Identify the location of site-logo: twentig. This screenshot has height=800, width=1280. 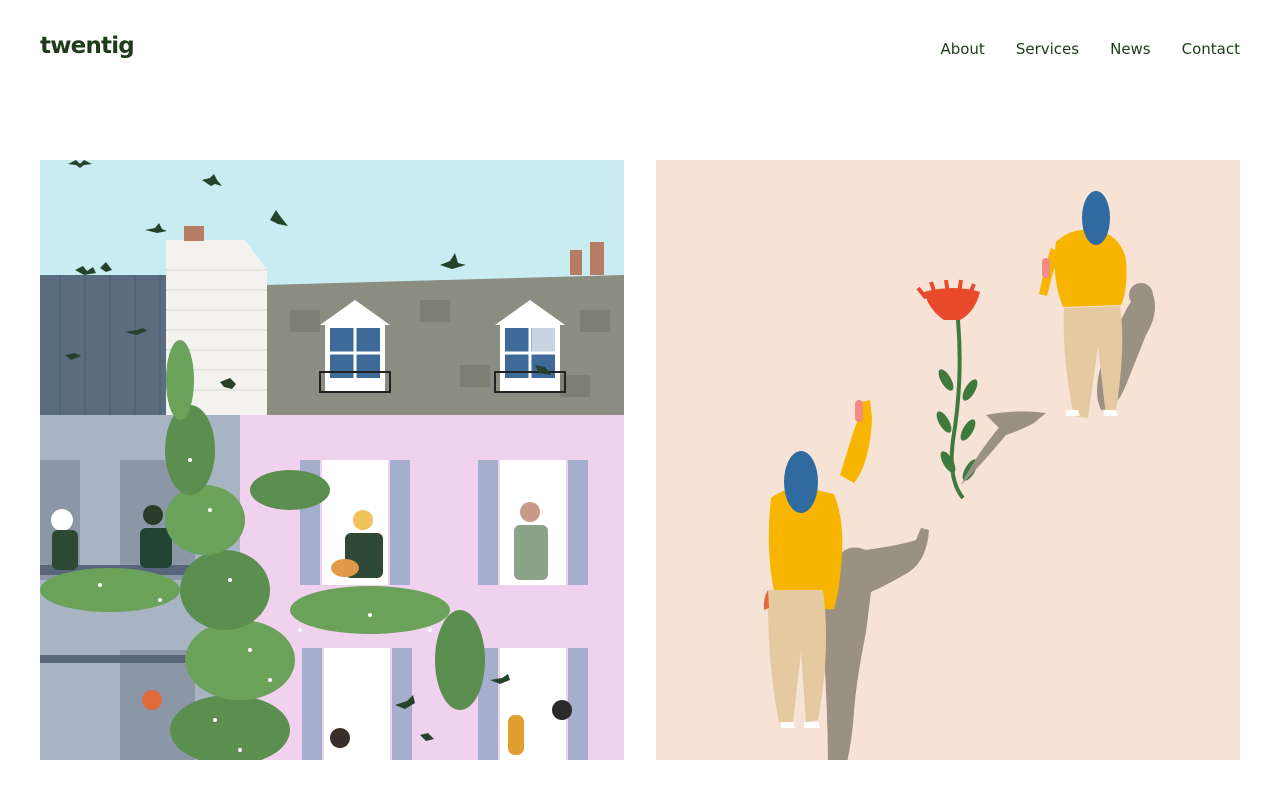
(87, 46).